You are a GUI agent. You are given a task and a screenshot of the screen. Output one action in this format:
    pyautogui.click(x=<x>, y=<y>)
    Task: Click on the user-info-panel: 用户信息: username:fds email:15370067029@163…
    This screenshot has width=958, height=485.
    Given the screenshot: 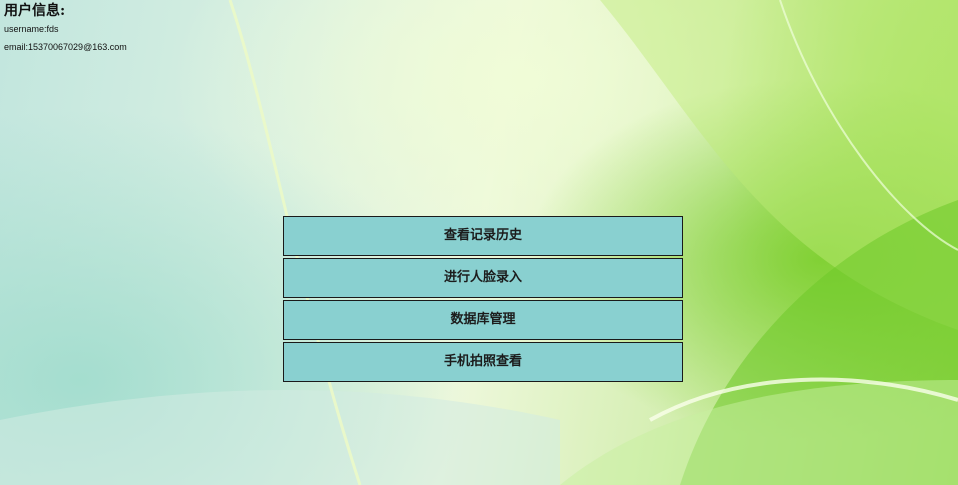 What is the action you would take?
    pyautogui.click(x=65, y=29)
    